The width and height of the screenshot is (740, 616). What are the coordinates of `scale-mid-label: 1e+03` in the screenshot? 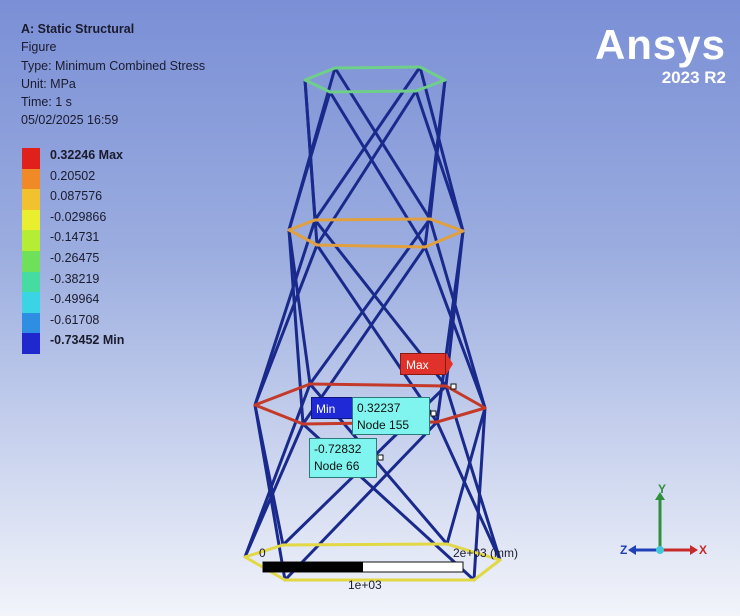 It's located at (365, 585).